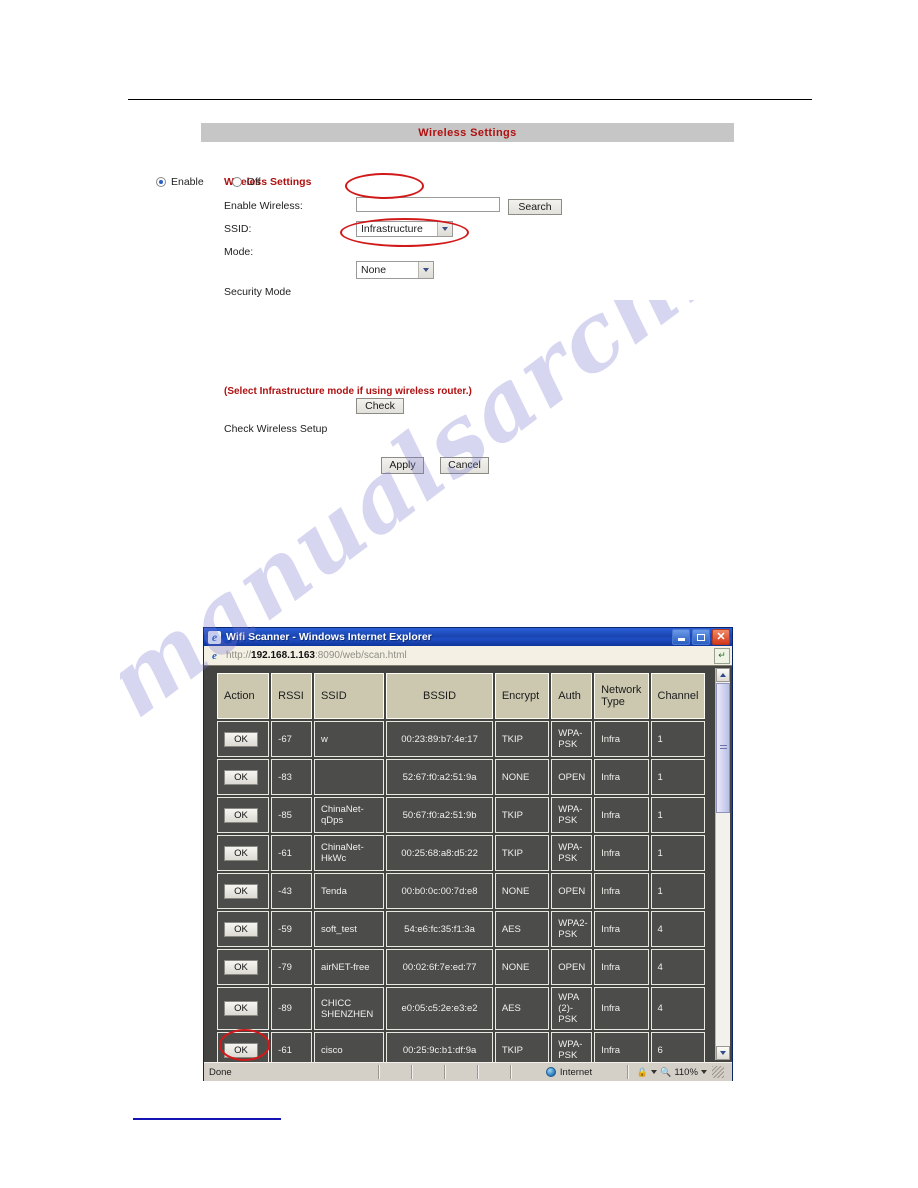  What do you see at coordinates (208, 182) in the screenshot?
I see `enable-wireless-radio-group: Enable Off` at bounding box center [208, 182].